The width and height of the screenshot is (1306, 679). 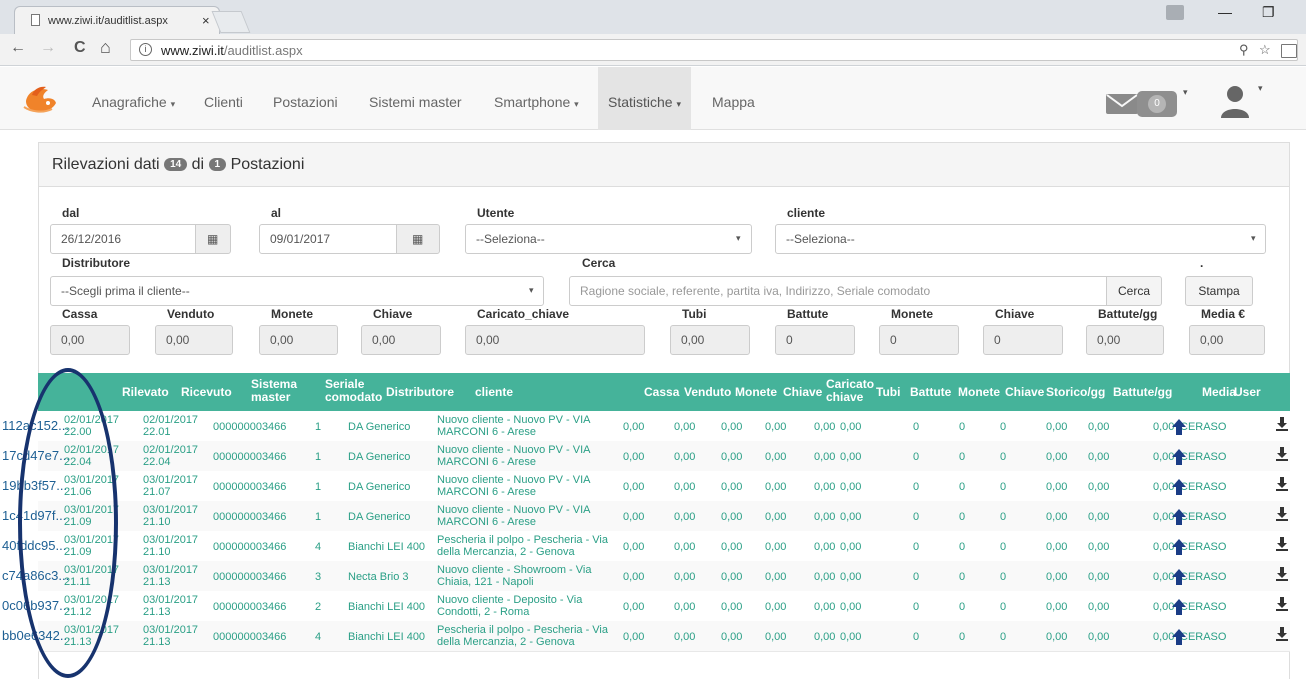 What do you see at coordinates (733, 102) in the screenshot?
I see `nav-mappa: Mappa` at bounding box center [733, 102].